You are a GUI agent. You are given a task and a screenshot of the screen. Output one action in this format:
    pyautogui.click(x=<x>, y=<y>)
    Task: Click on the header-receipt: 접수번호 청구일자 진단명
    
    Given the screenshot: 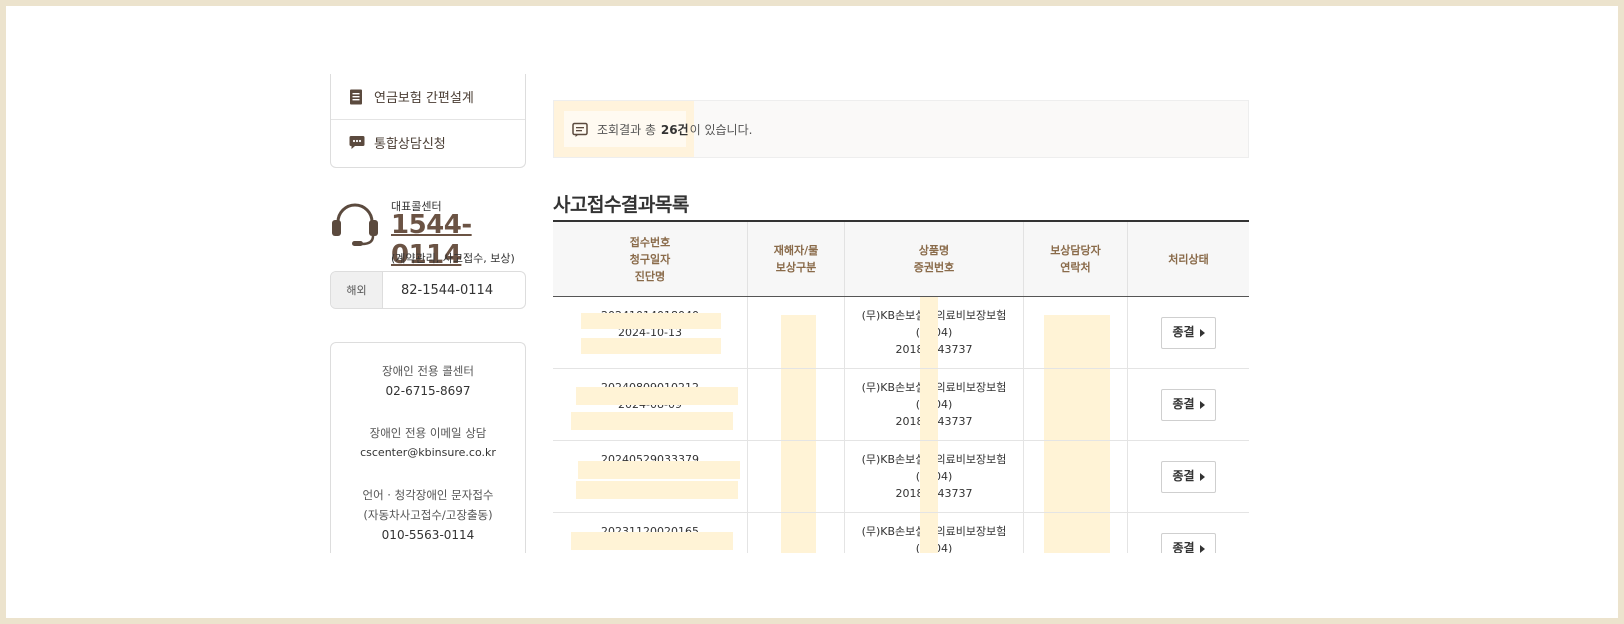 What is the action you would take?
    pyautogui.click(x=650, y=259)
    